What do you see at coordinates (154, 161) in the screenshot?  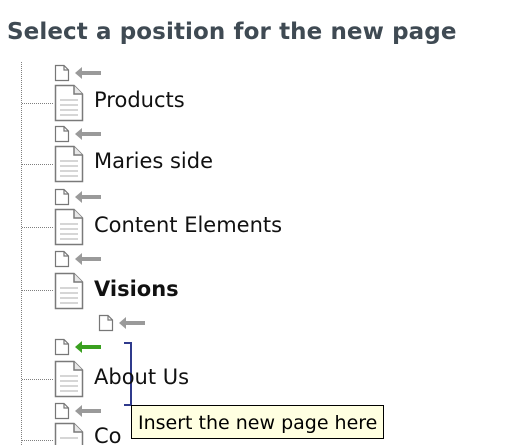 I see `tree-item-maries-side: Maries side` at bounding box center [154, 161].